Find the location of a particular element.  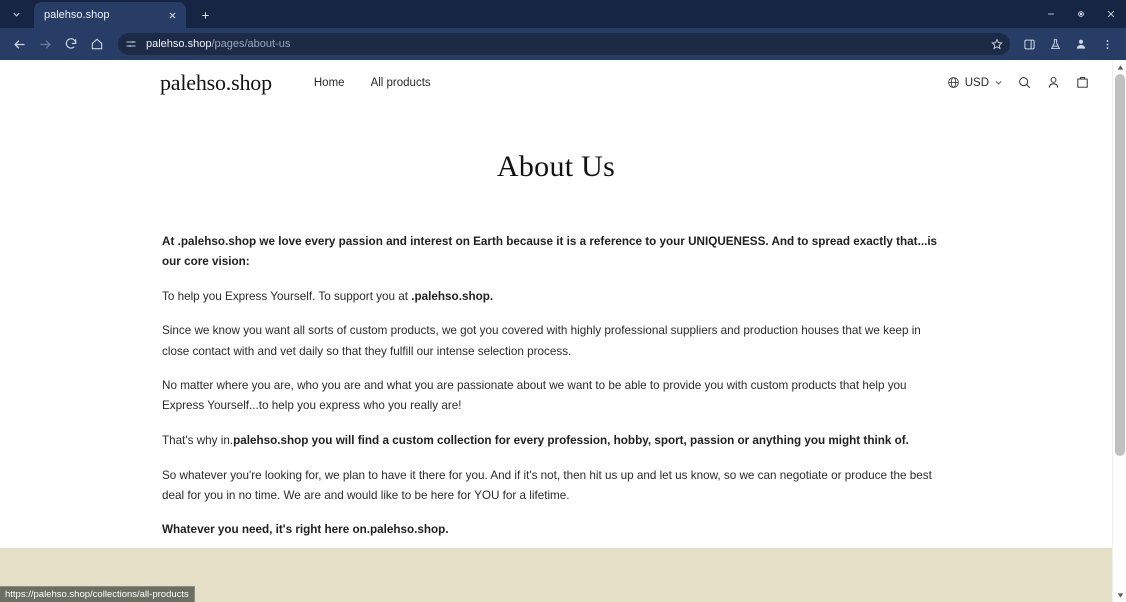

address-host: palehso.shop is located at coordinates (179, 44).